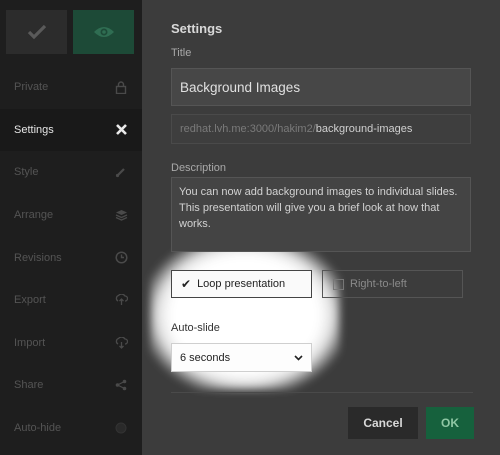 The image size is (500, 455). Describe the element at coordinates (29, 385) in the screenshot. I see `sidebar-item-label: Share` at that location.